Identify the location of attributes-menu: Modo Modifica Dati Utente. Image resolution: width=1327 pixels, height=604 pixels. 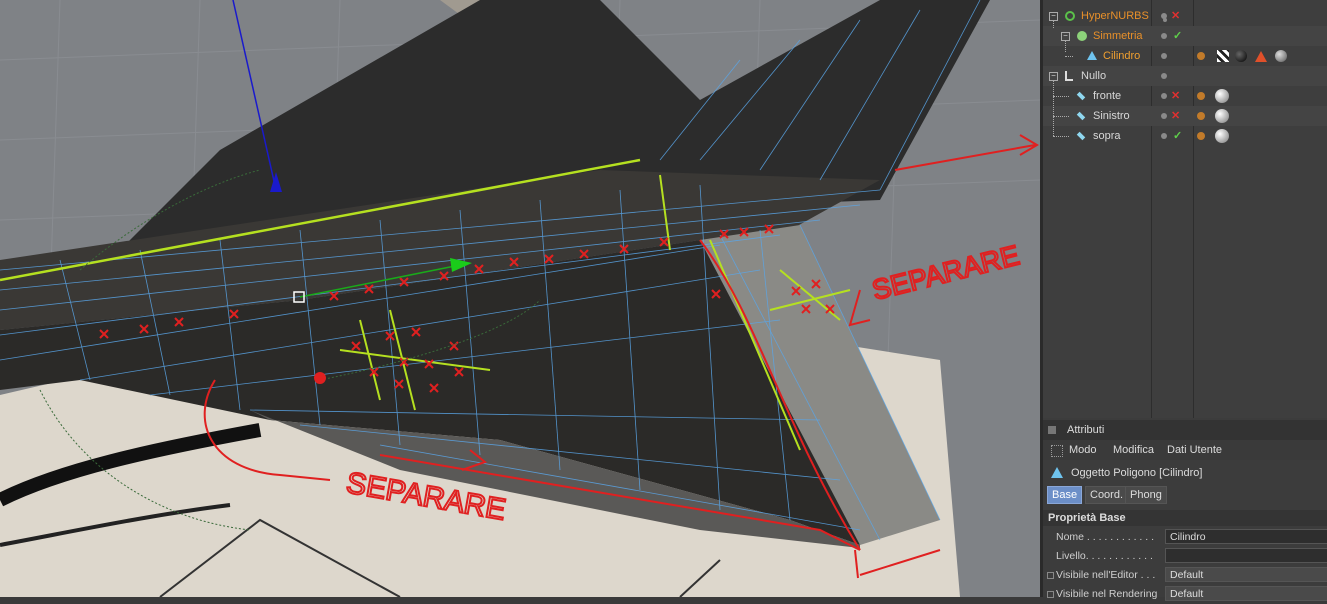
(1185, 450).